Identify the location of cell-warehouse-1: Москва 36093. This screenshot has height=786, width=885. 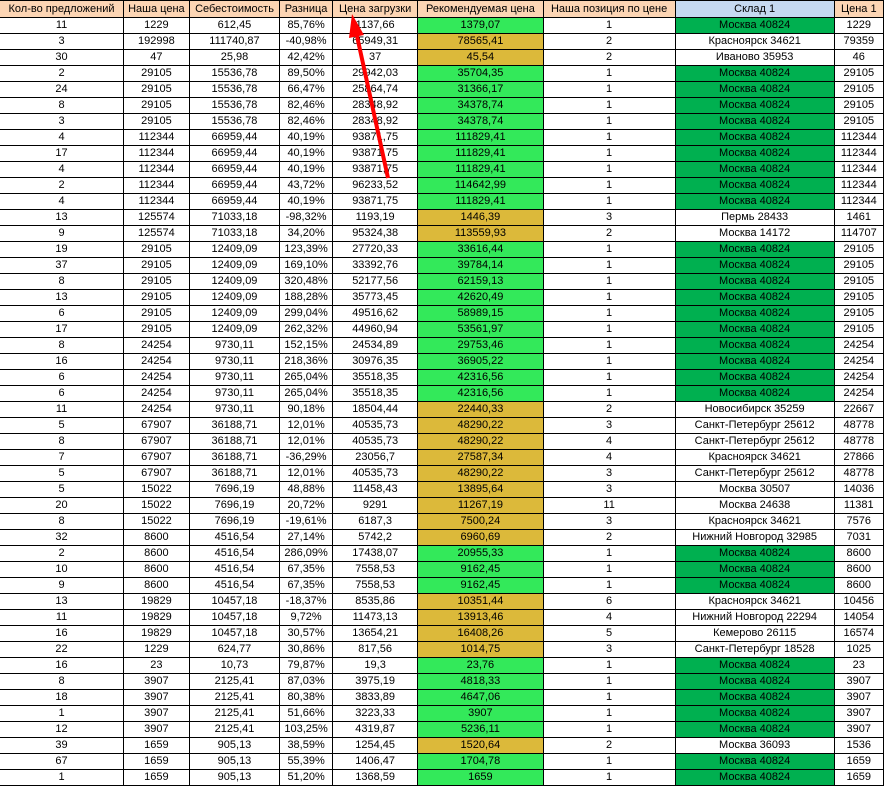
(754, 745).